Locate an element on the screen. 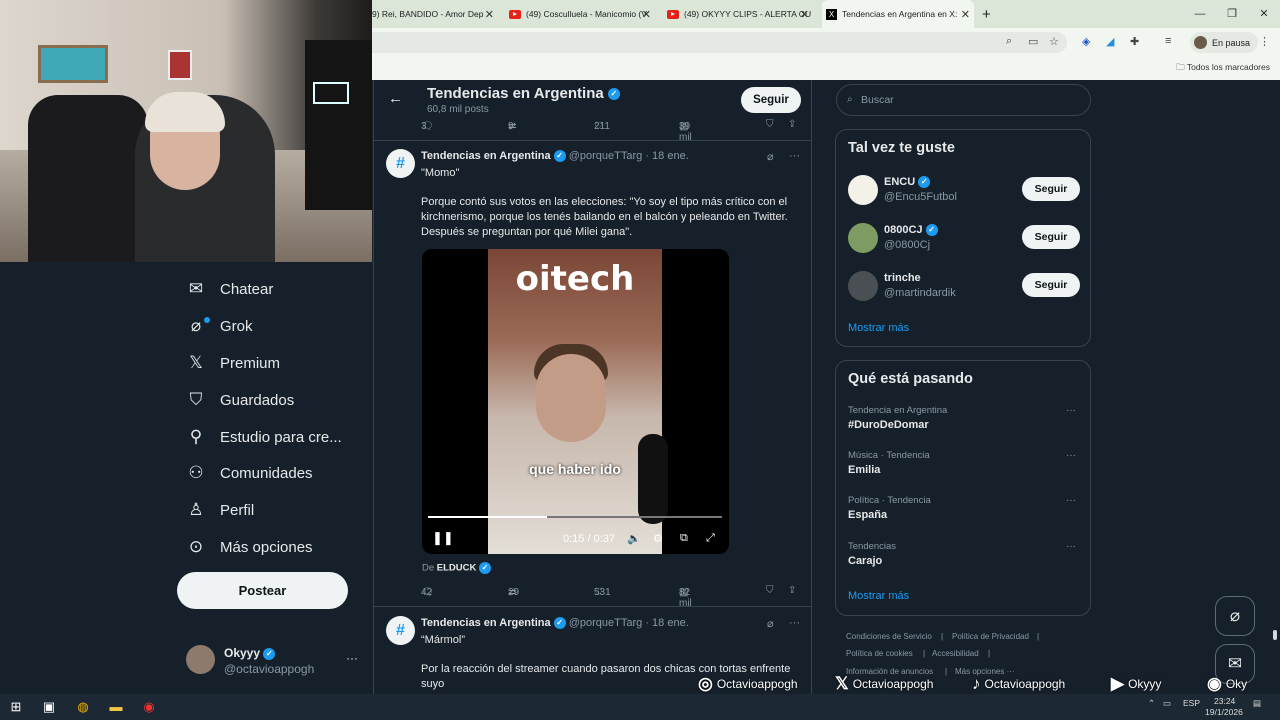 The image size is (1280, 720). language-indicator: ESP is located at coordinates (1191, 703).